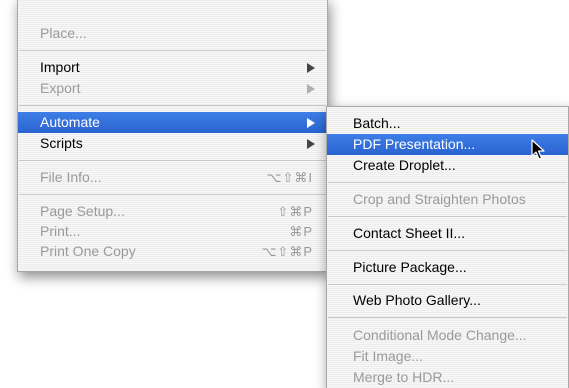 The image size is (569, 388). What do you see at coordinates (295, 211) in the screenshot?
I see `keyboard-shortcut: ⇧⌘P` at bounding box center [295, 211].